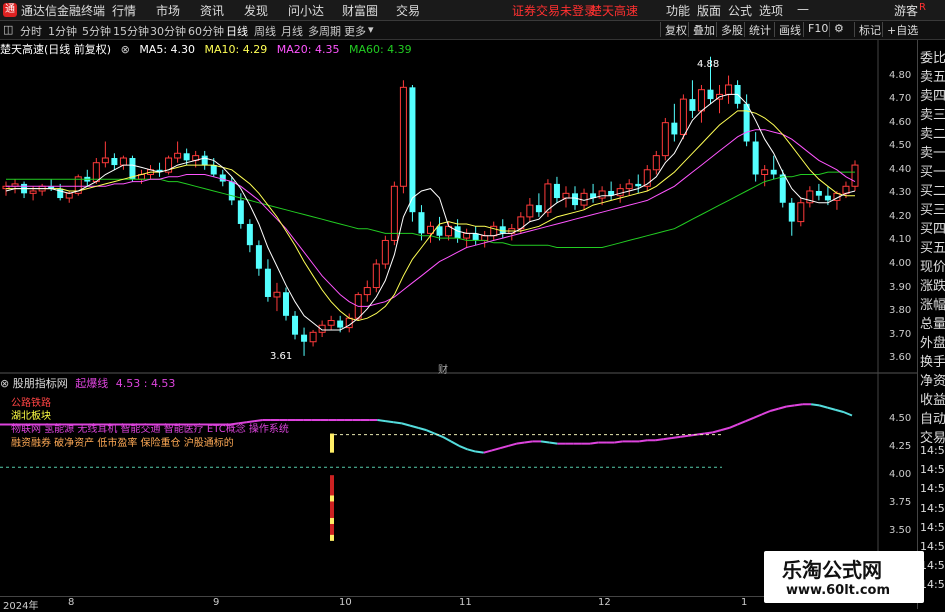 The width and height of the screenshot is (945, 612). What do you see at coordinates (62, 31) in the screenshot?
I see `period-tab: 1分钟` at bounding box center [62, 31].